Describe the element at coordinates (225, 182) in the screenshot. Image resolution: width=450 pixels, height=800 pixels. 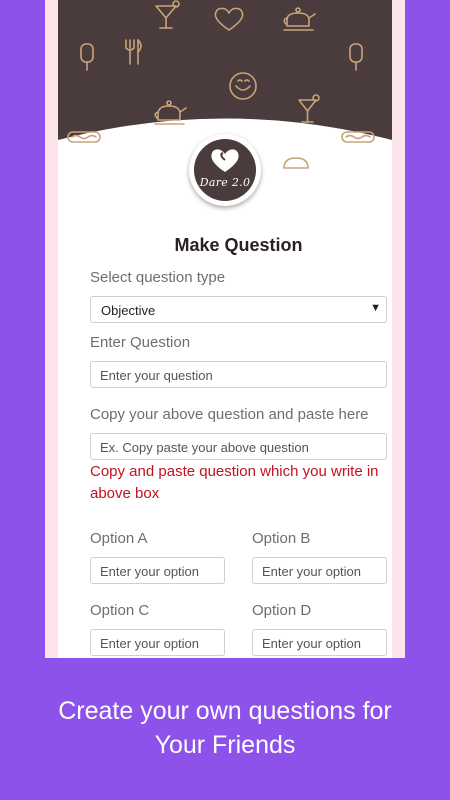
I see `logo-text: Dare 2.0` at that location.